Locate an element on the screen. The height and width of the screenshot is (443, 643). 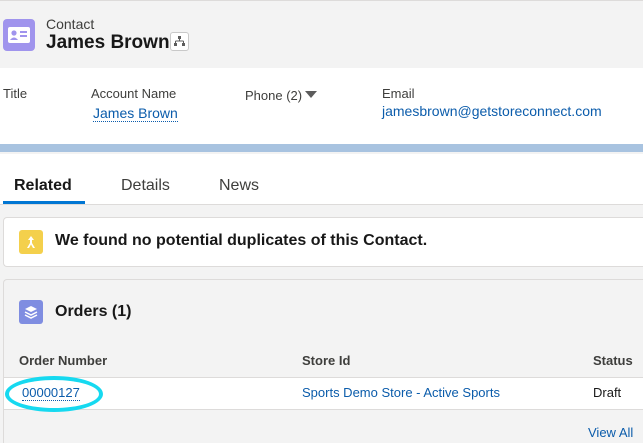
object-type-label: Contact is located at coordinates (70, 24).